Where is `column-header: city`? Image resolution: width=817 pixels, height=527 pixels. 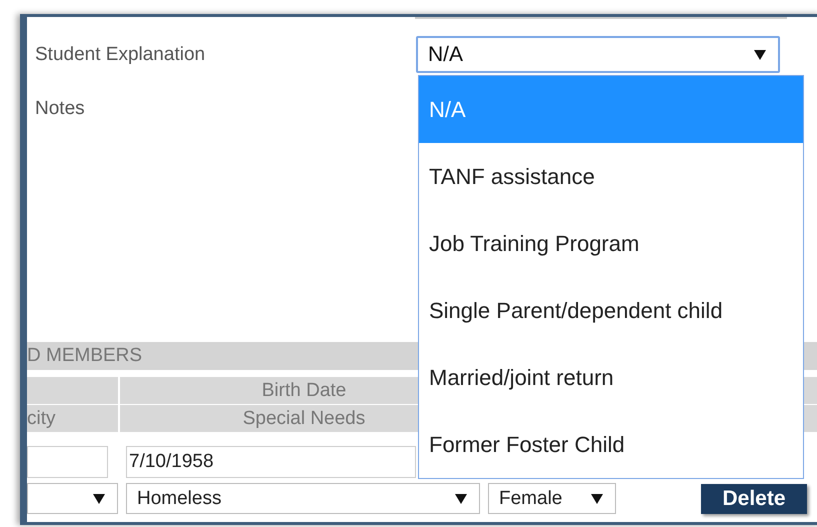 column-header: city is located at coordinates (72, 418).